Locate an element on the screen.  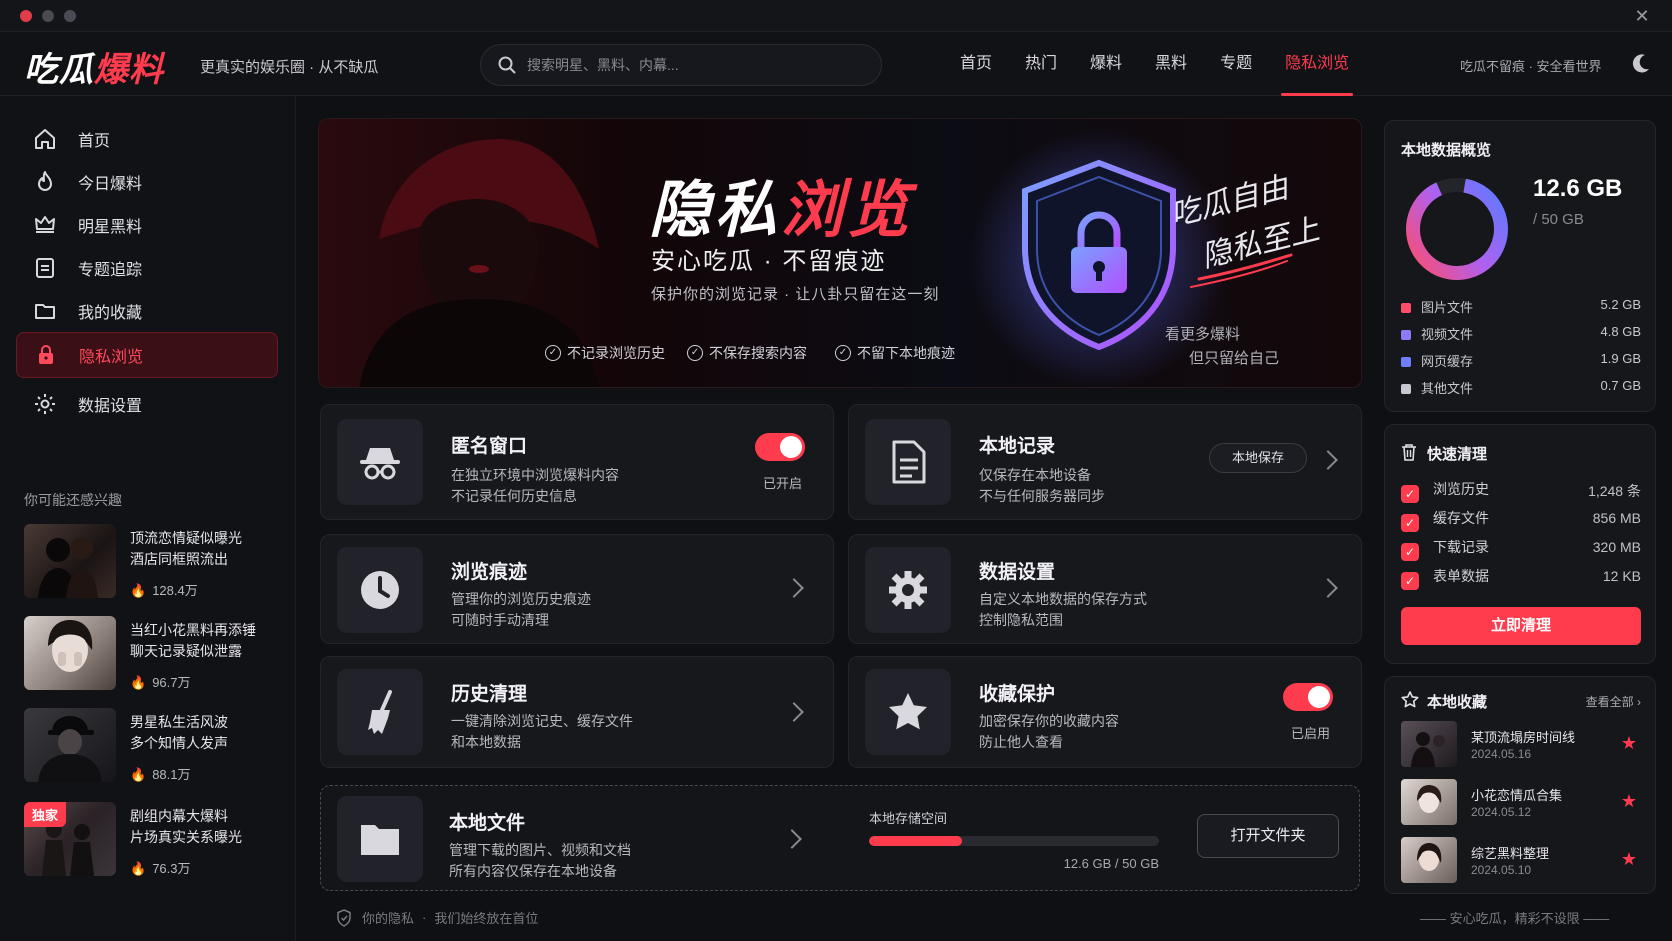
feed-title: 顶流恋情疑似曝光 酒店同框照流出 is located at coordinates (186, 548).